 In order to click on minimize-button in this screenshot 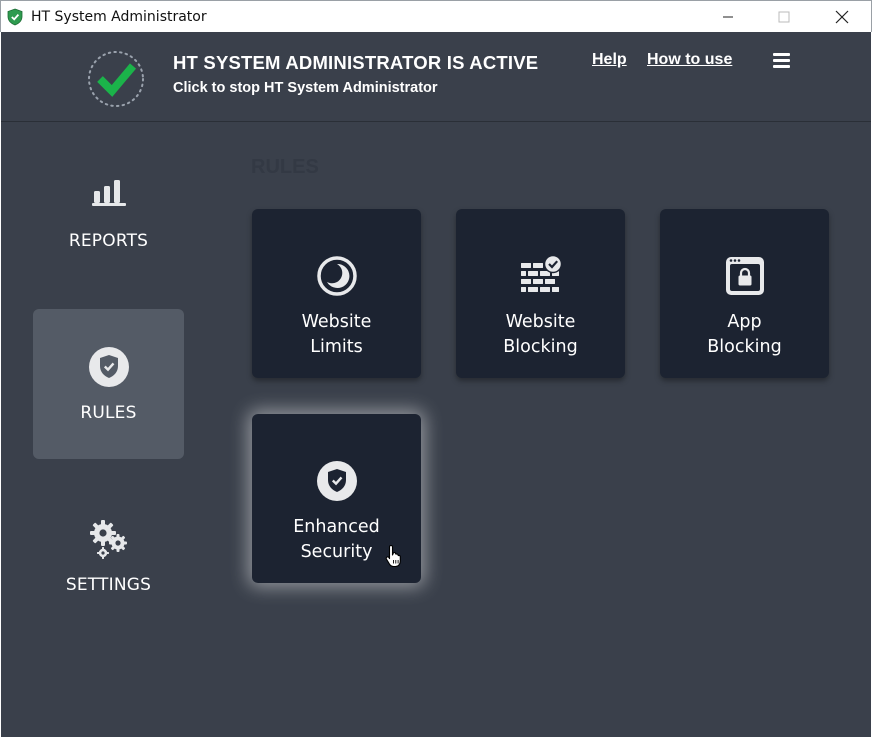, I will do `click(728, 17)`.